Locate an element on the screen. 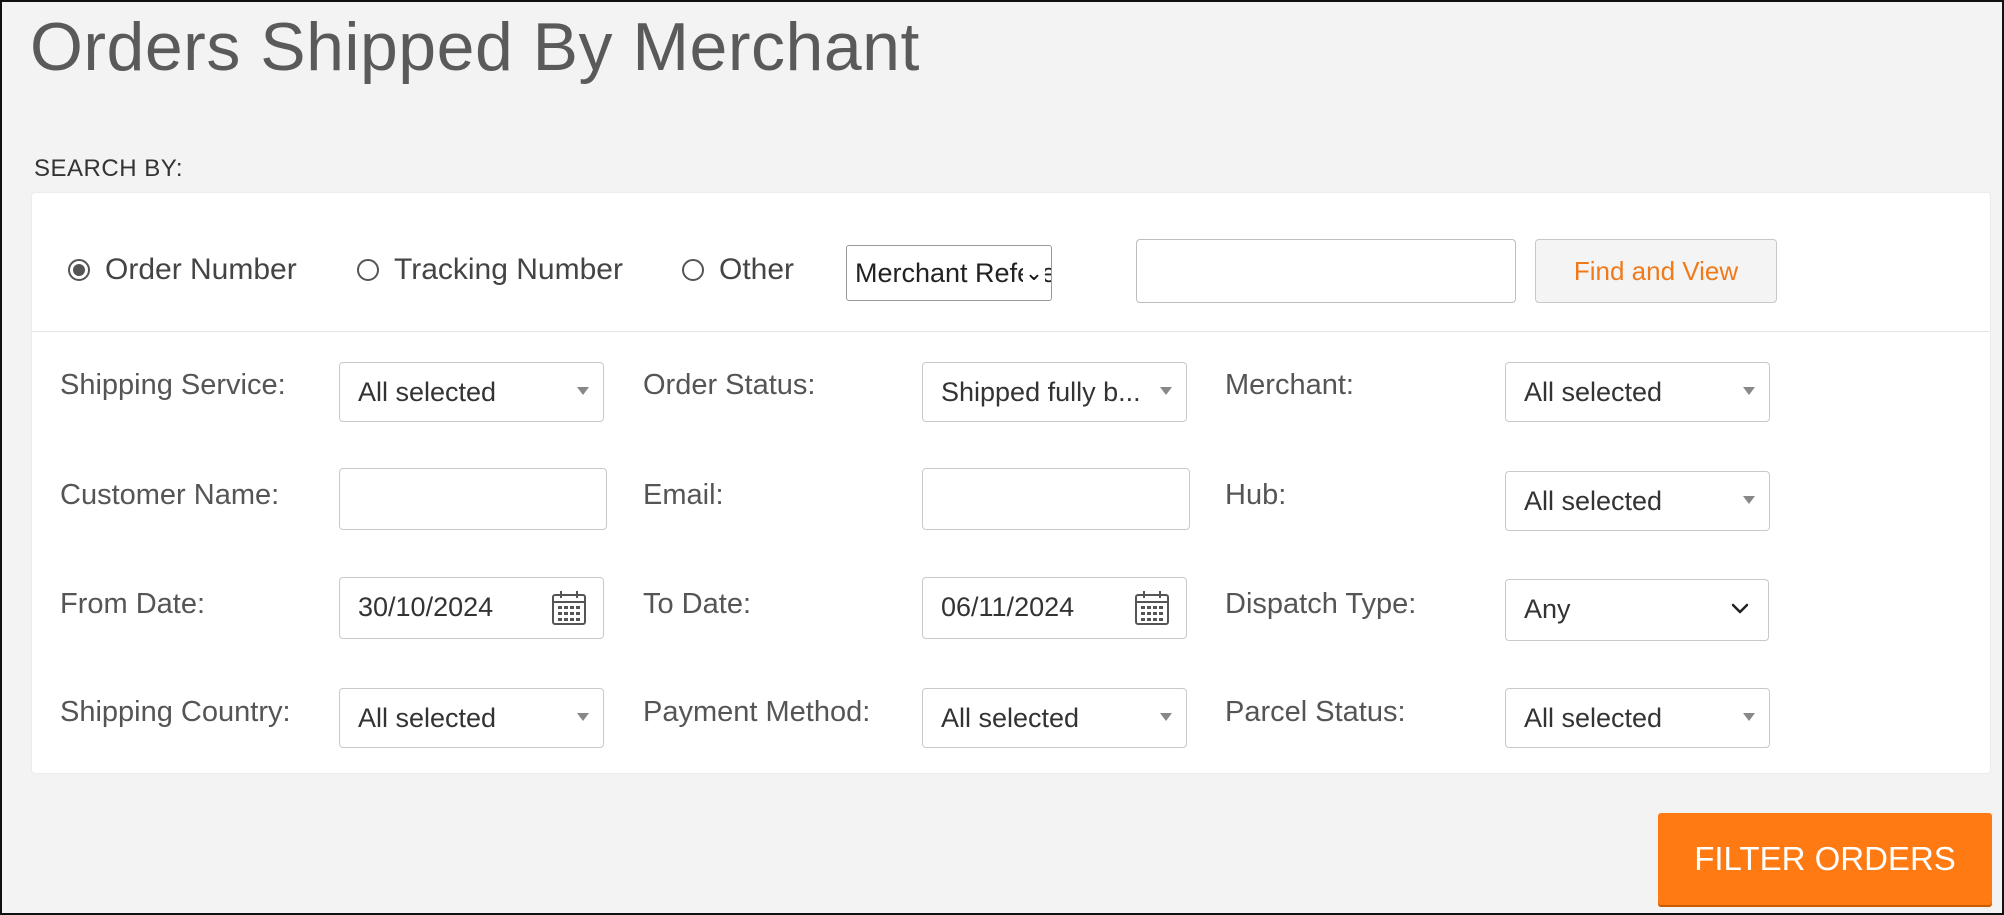 The image size is (2004, 915). parcel-status-dropdown: All selected is located at coordinates (1637, 718).